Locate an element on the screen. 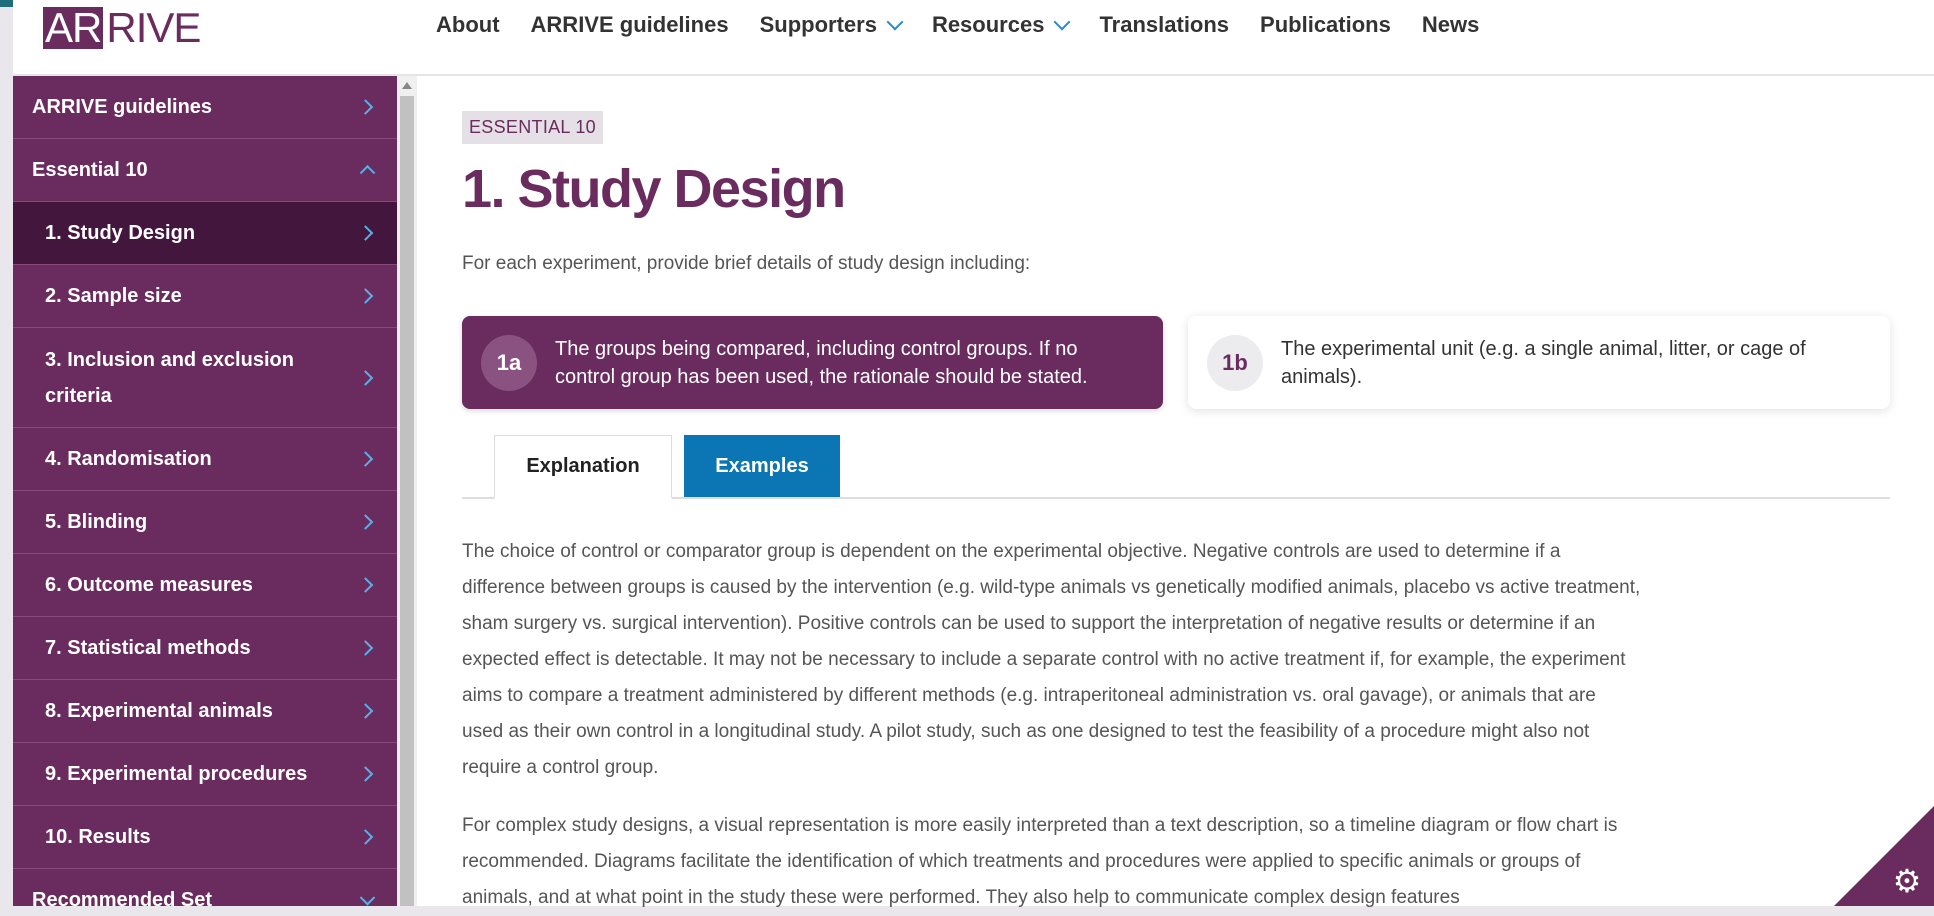 Image resolution: width=1934 pixels, height=916 pixels. scroll-up-arrow-icon is located at coordinates (407, 85).